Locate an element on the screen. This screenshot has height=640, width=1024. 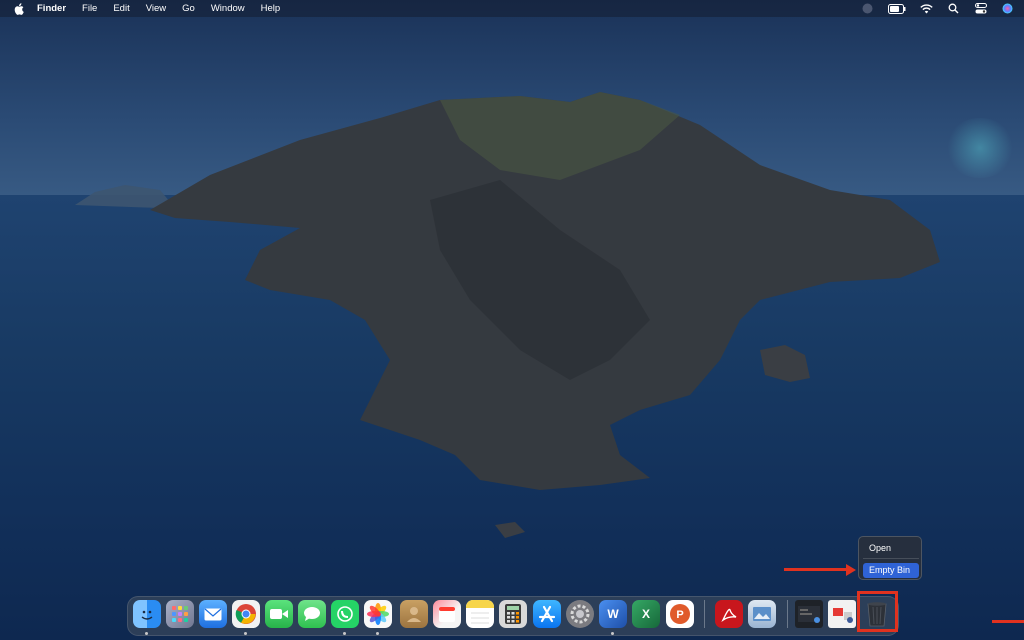
control-center-icon is located at coordinates (980, 8).